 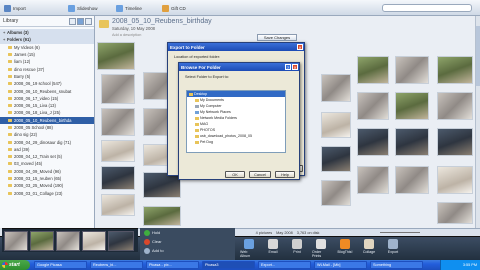 What do you see at coordinates (340, 265) in the screenshot?
I see `taskbar-task: WLMail - [Mb]` at bounding box center [340, 265].